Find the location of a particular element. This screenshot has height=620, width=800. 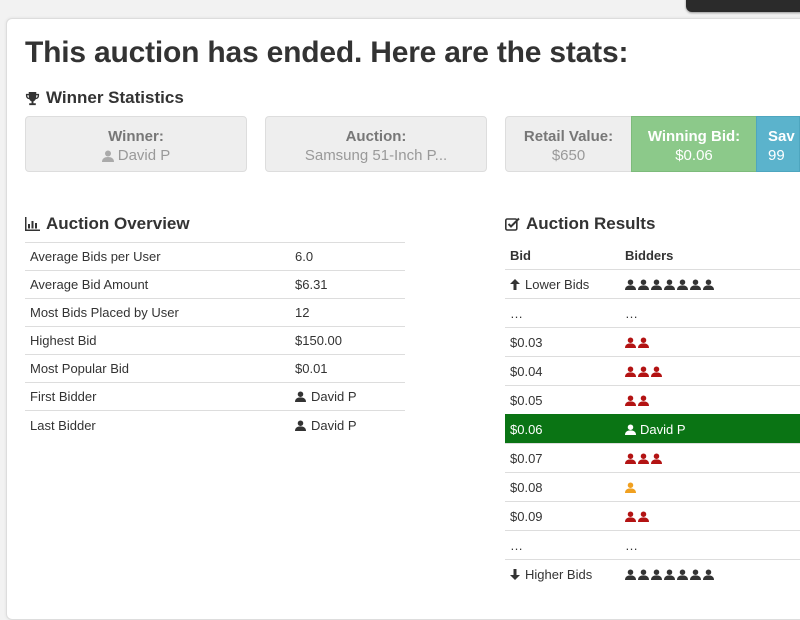

top-bar is located at coordinates (743, 6).